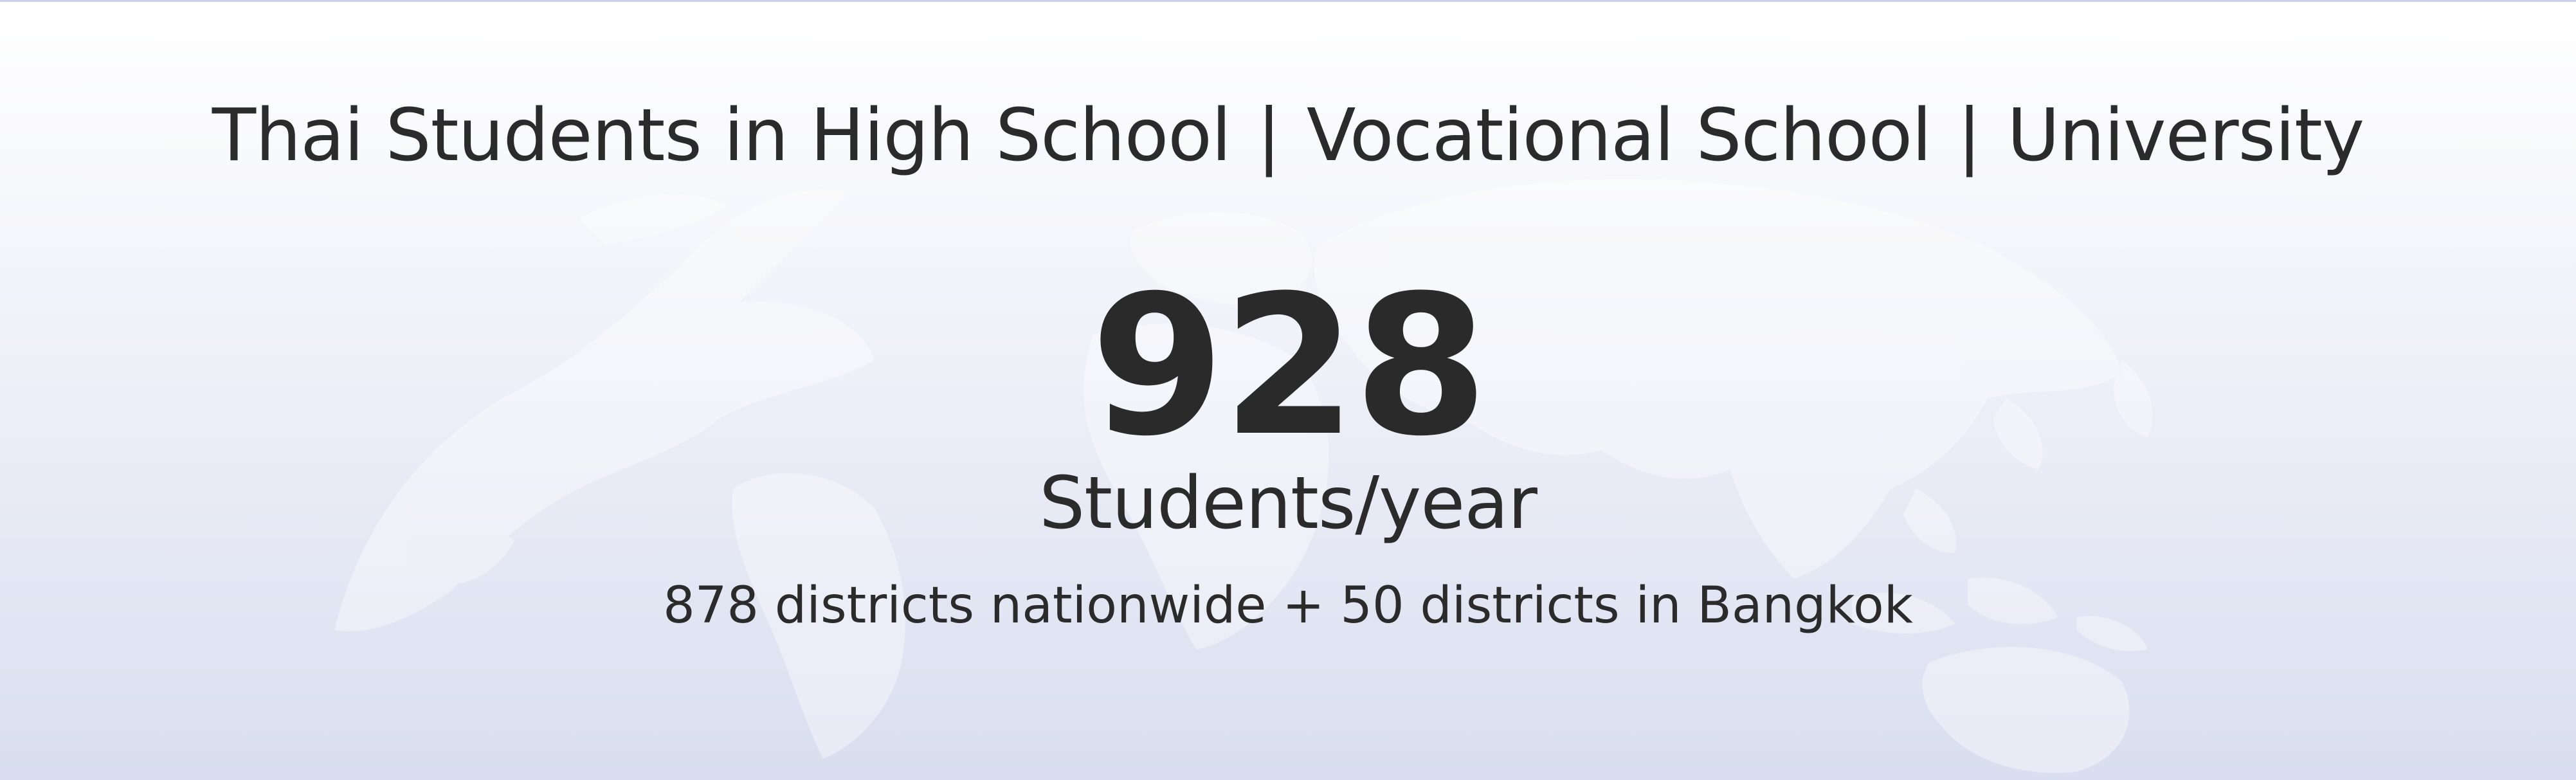  What do you see at coordinates (2185, 136) in the screenshot?
I see `title-segment-university: University` at bounding box center [2185, 136].